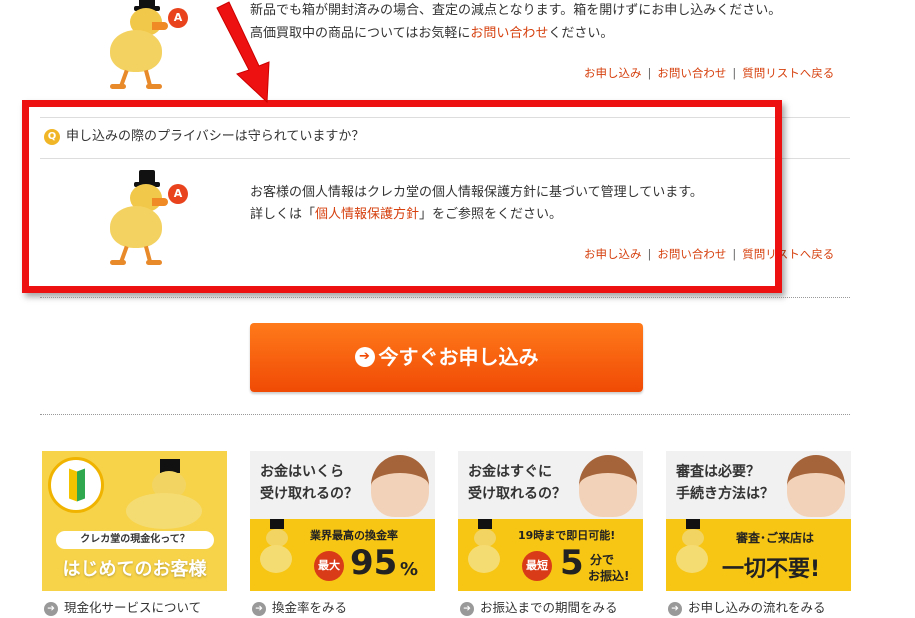 The height and width of the screenshot is (618, 915). I want to click on banner-first-time: クレカ堂の現金化って？ はじめてのお客様, so click(134, 521).